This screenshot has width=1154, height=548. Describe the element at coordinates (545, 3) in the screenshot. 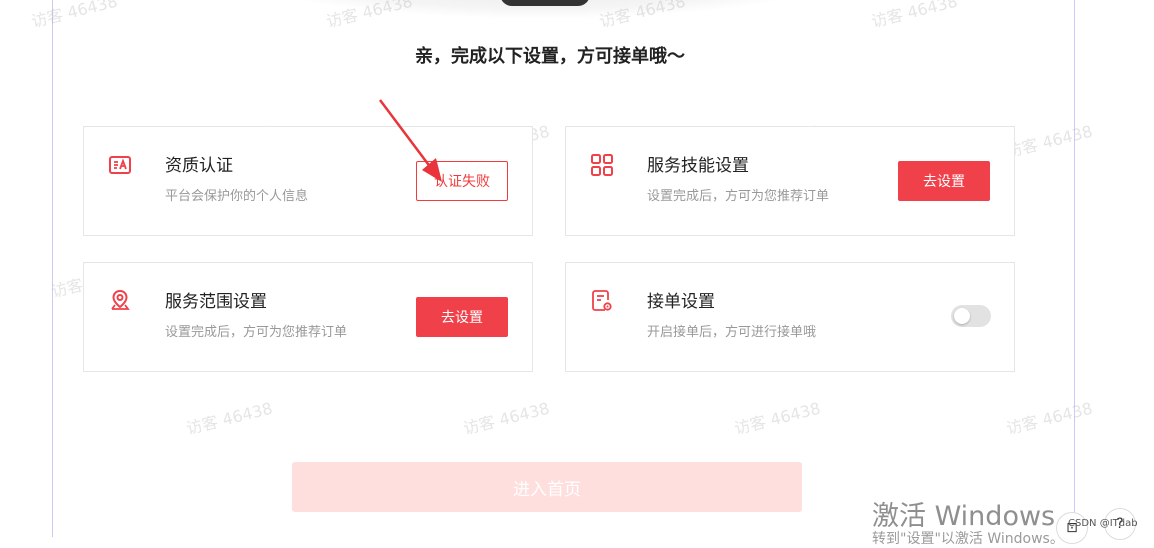

I see `hero-illustration-detail` at that location.